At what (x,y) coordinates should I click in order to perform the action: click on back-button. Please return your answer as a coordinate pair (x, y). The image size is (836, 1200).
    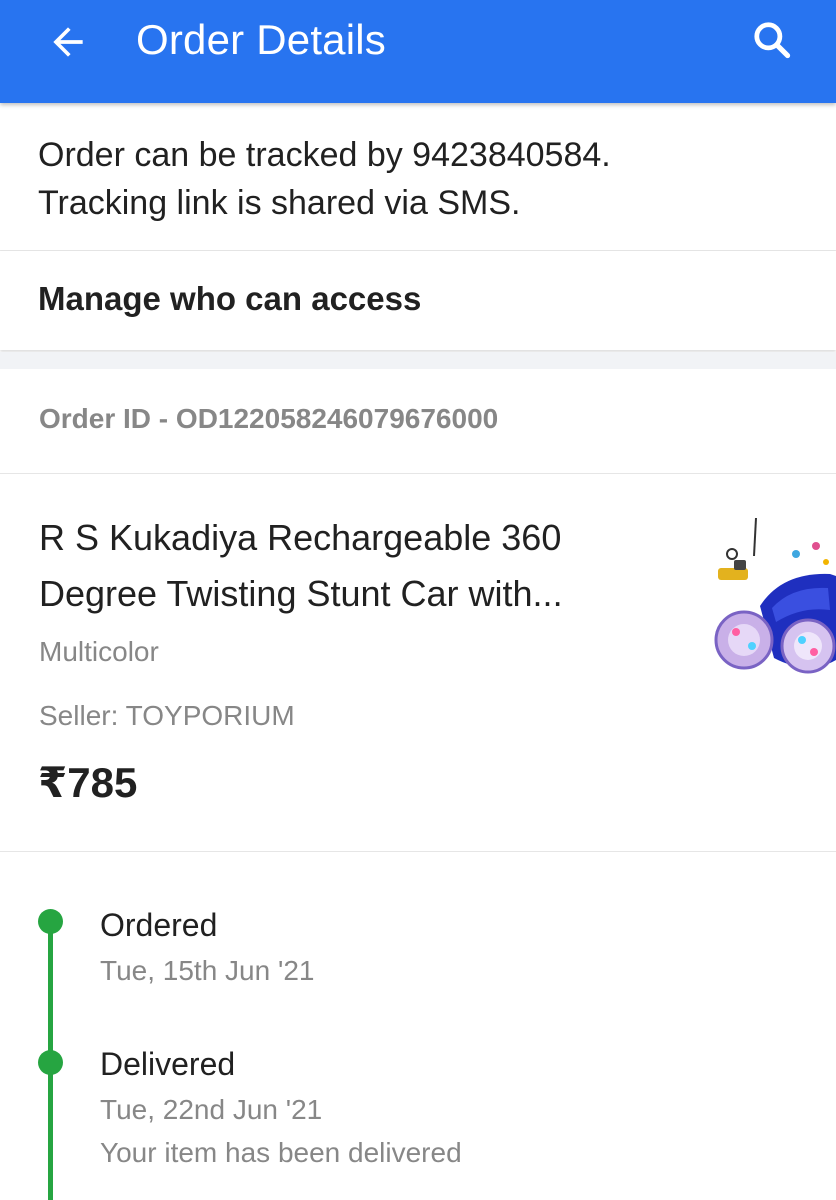
    Looking at the image, I should click on (68, 42).